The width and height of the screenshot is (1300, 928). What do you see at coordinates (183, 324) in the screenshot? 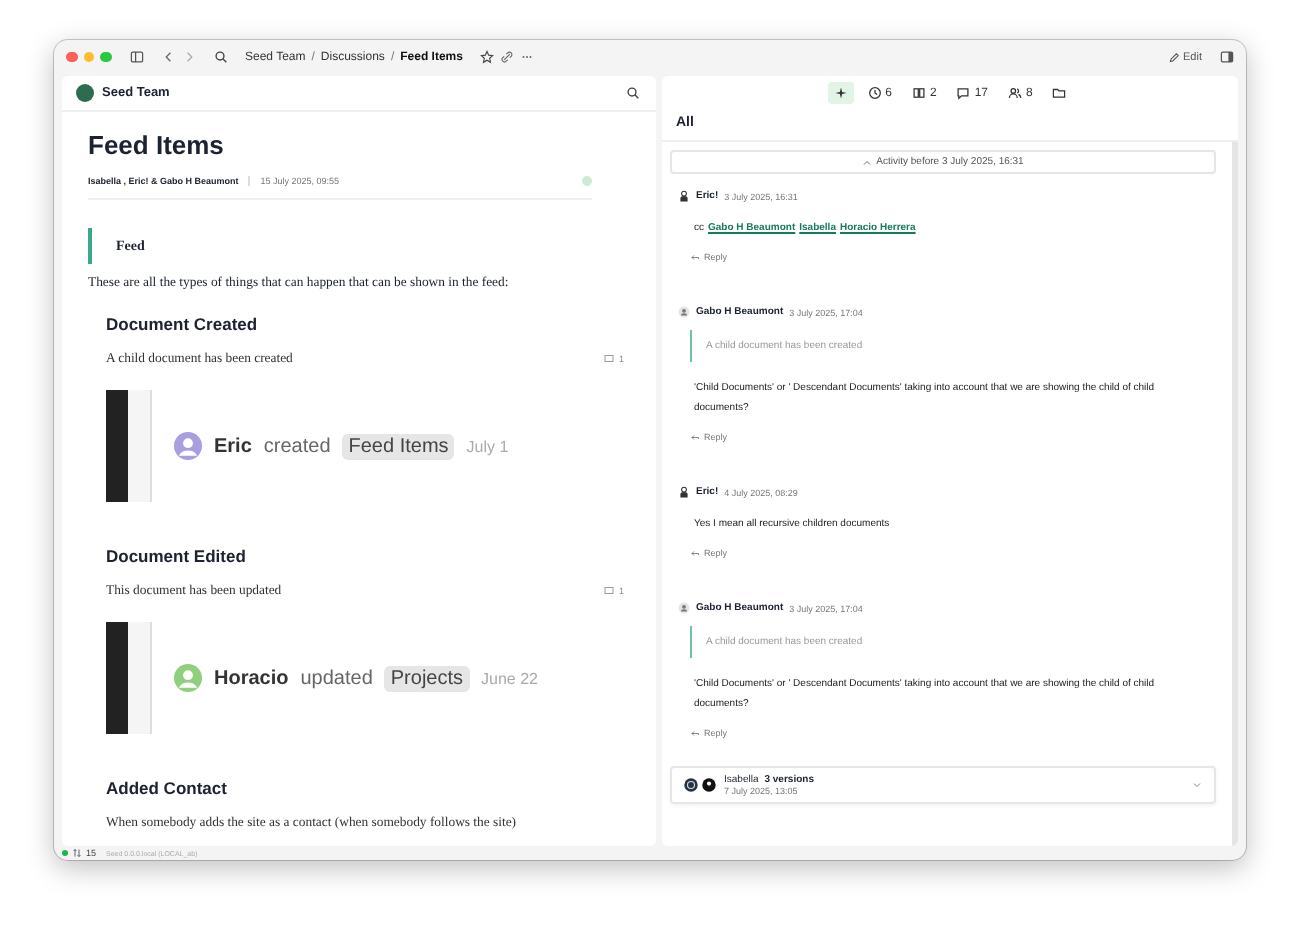
I see `section-heading: Document Created` at bounding box center [183, 324].